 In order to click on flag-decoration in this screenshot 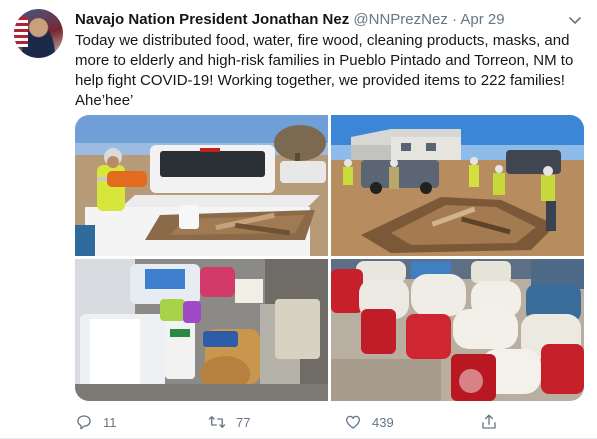, I will do `click(21, 32)`.